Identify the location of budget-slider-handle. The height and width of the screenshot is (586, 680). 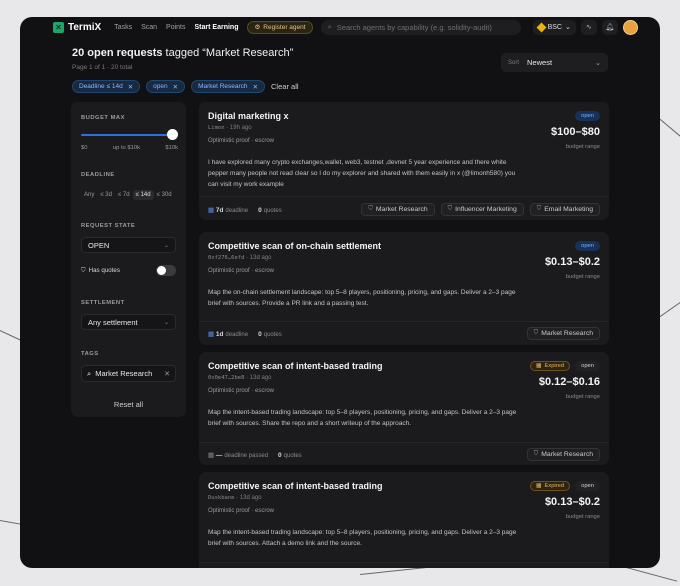
(172, 134).